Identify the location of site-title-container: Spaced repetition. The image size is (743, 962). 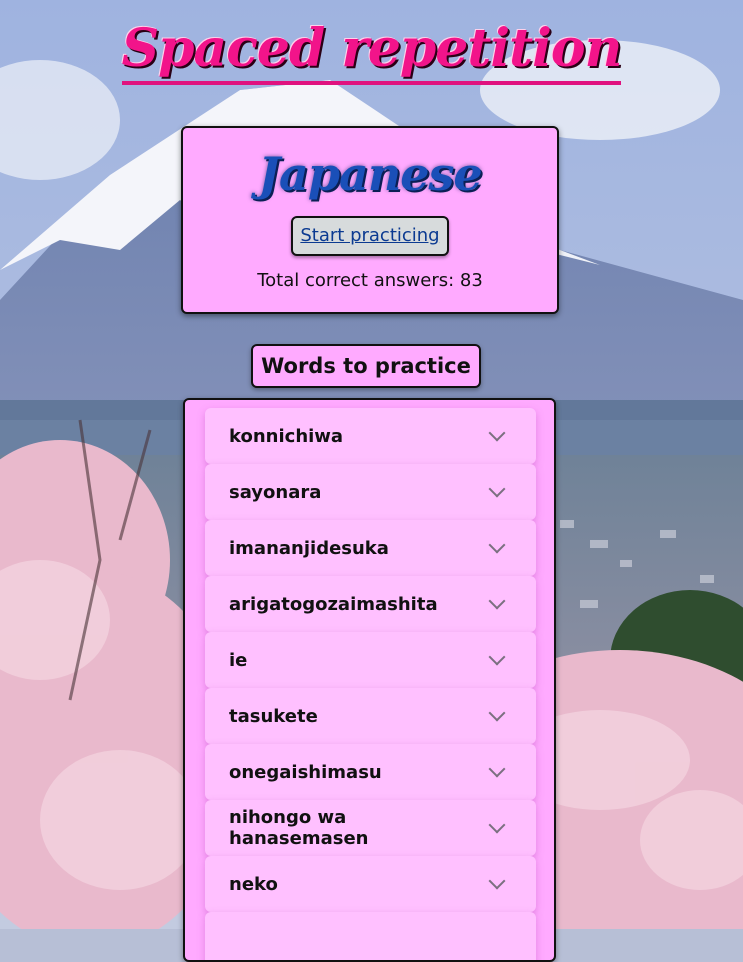
(371, 51).